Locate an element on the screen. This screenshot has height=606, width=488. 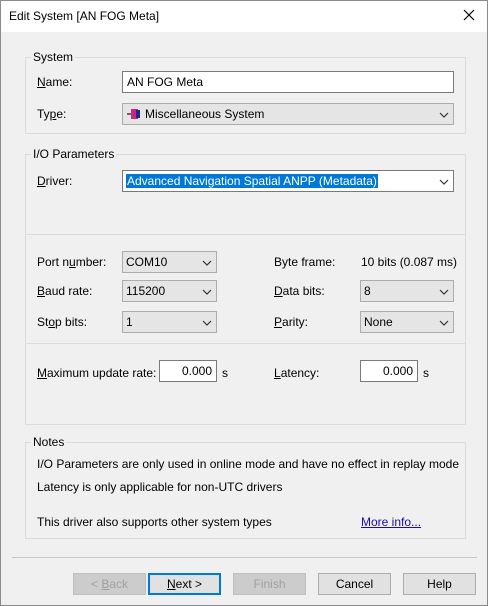
max-update-rate-value: 0.000 is located at coordinates (196, 371).